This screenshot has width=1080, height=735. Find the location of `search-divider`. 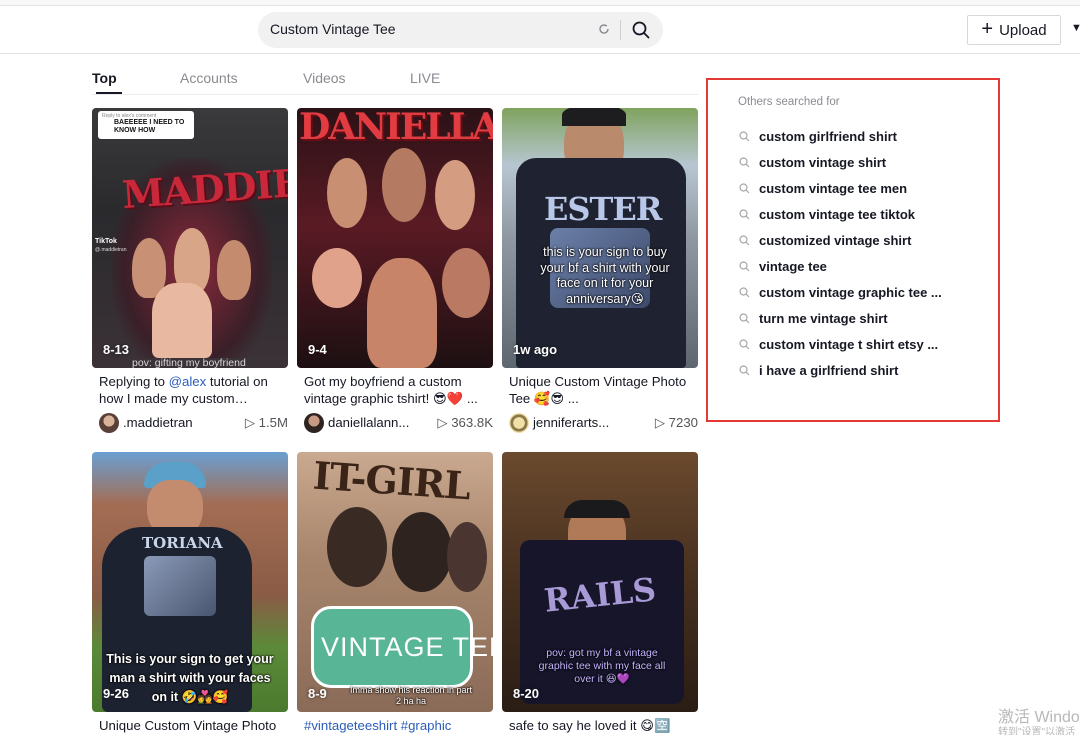

search-divider is located at coordinates (620, 30).